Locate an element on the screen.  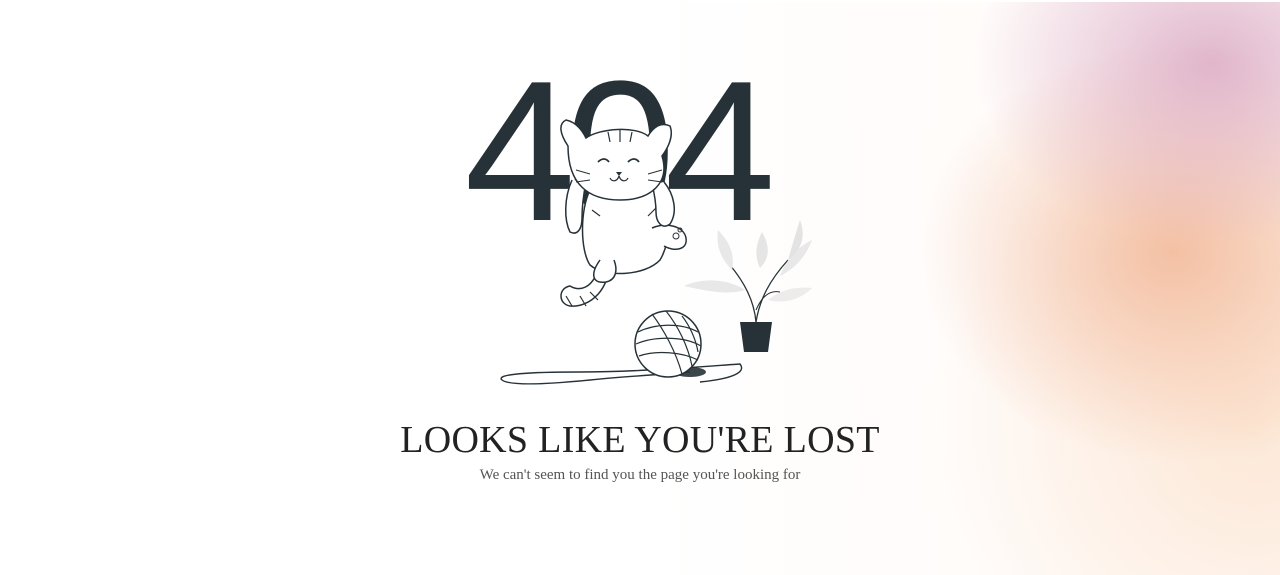
digit-left: 4 is located at coordinates (519, 161).